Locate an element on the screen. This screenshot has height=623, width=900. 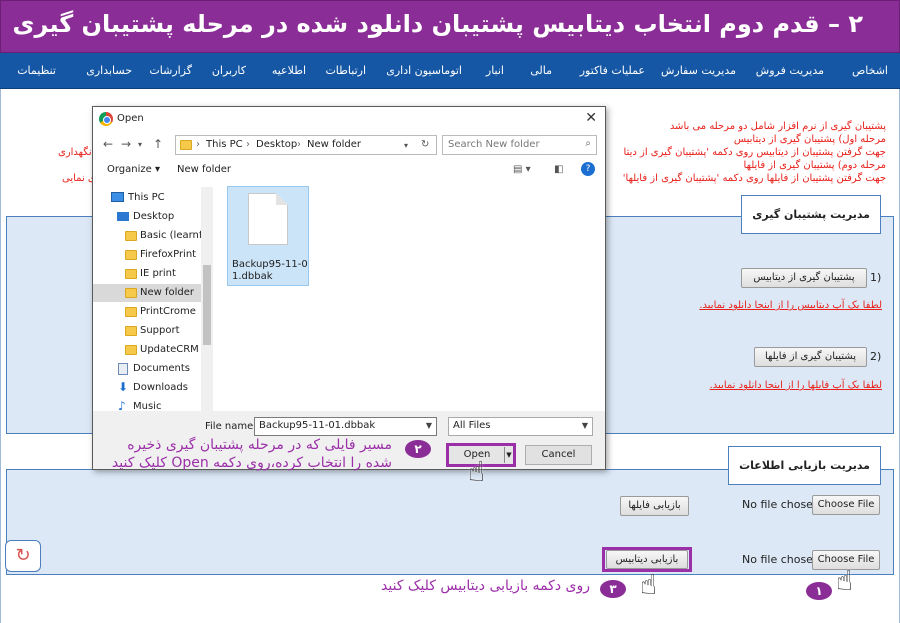
forward-icon: → is located at coordinates (126, 144).